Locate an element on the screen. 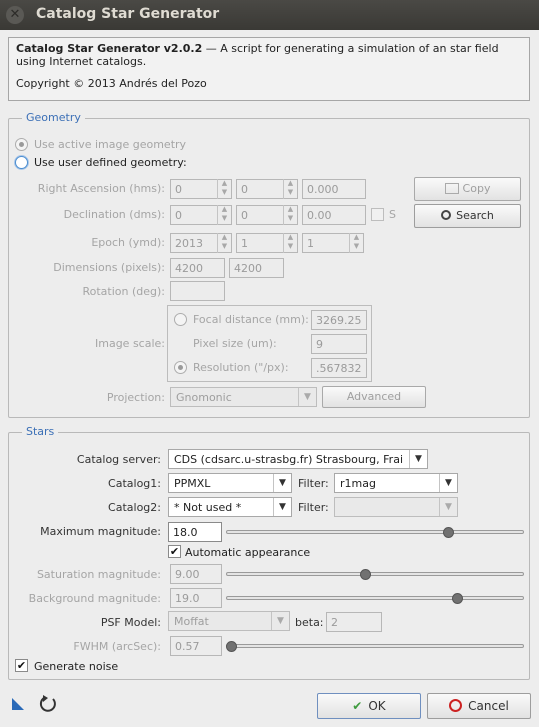 This screenshot has height=727, width=539. epoch-month-spinner: ▲ ▼ is located at coordinates (290, 243).